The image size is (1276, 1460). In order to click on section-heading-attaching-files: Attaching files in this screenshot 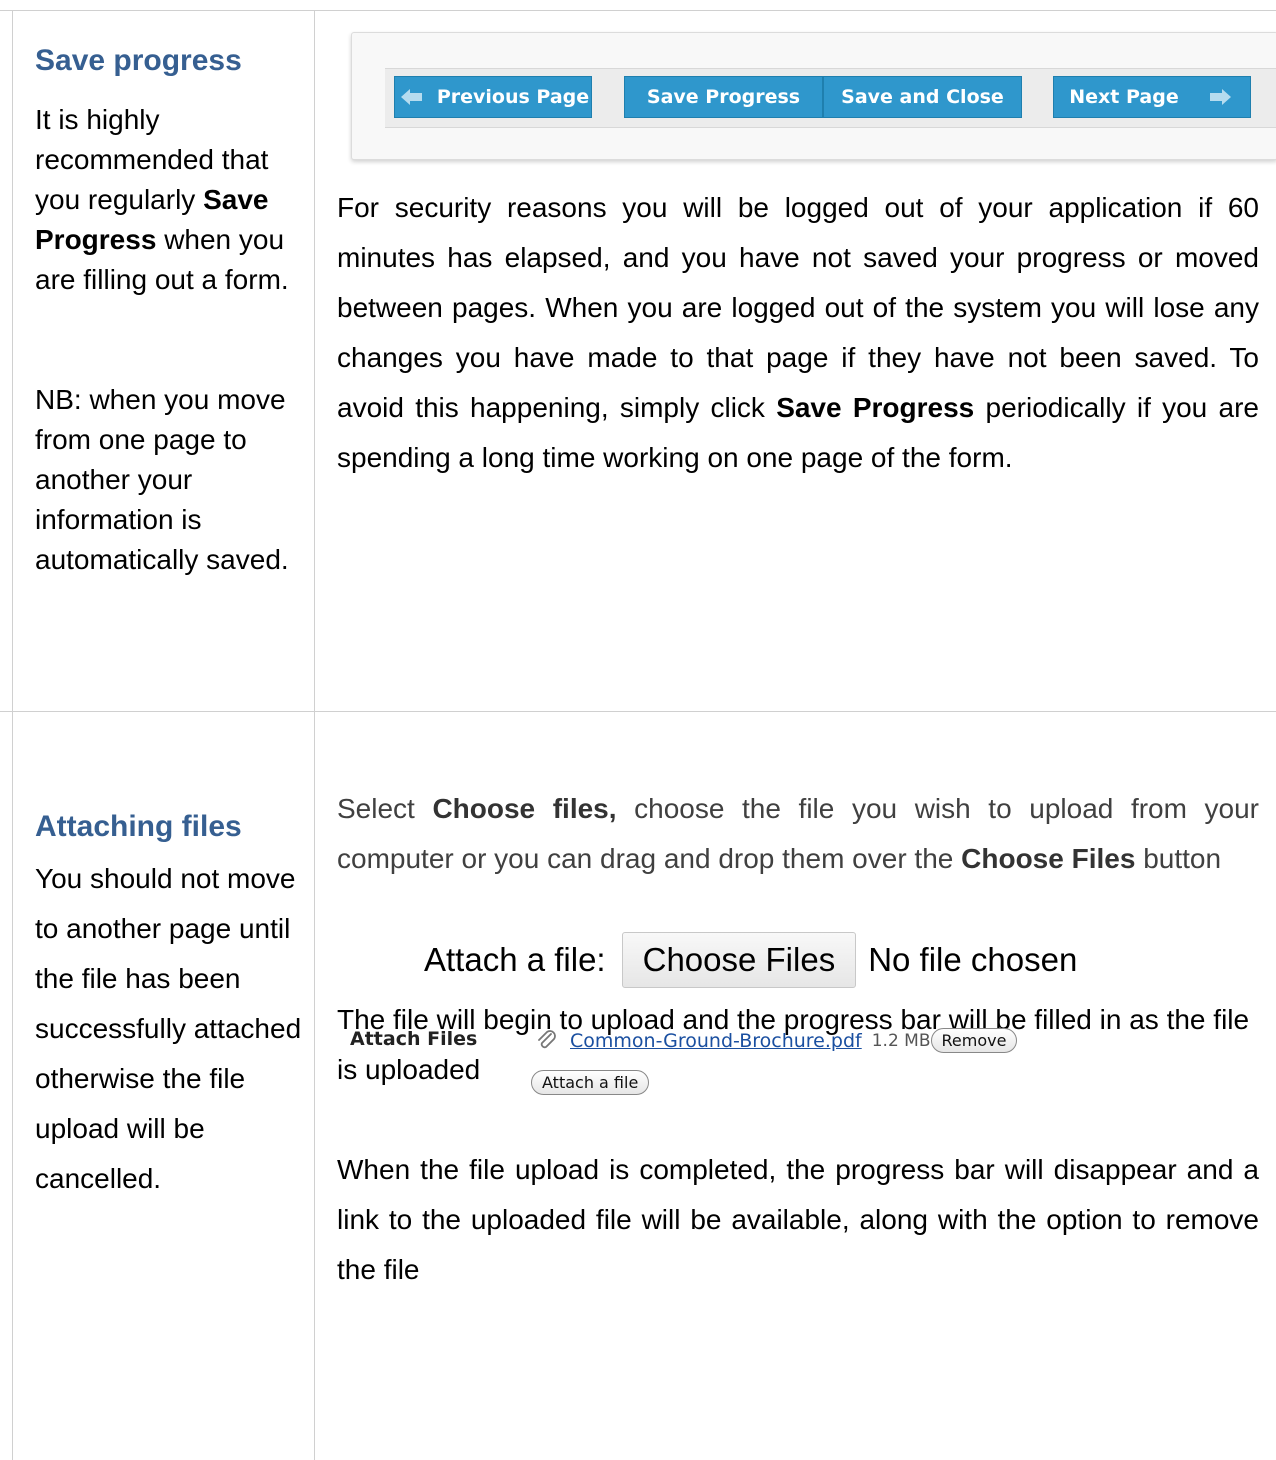, I will do `click(138, 826)`.